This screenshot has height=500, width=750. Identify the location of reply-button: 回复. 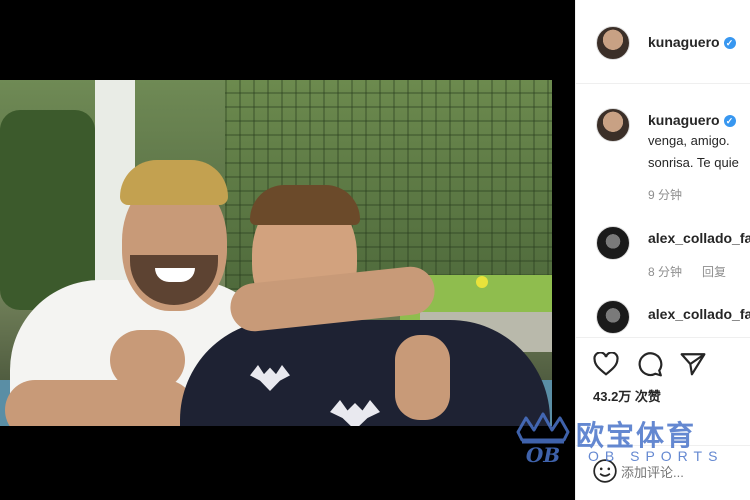
(714, 272).